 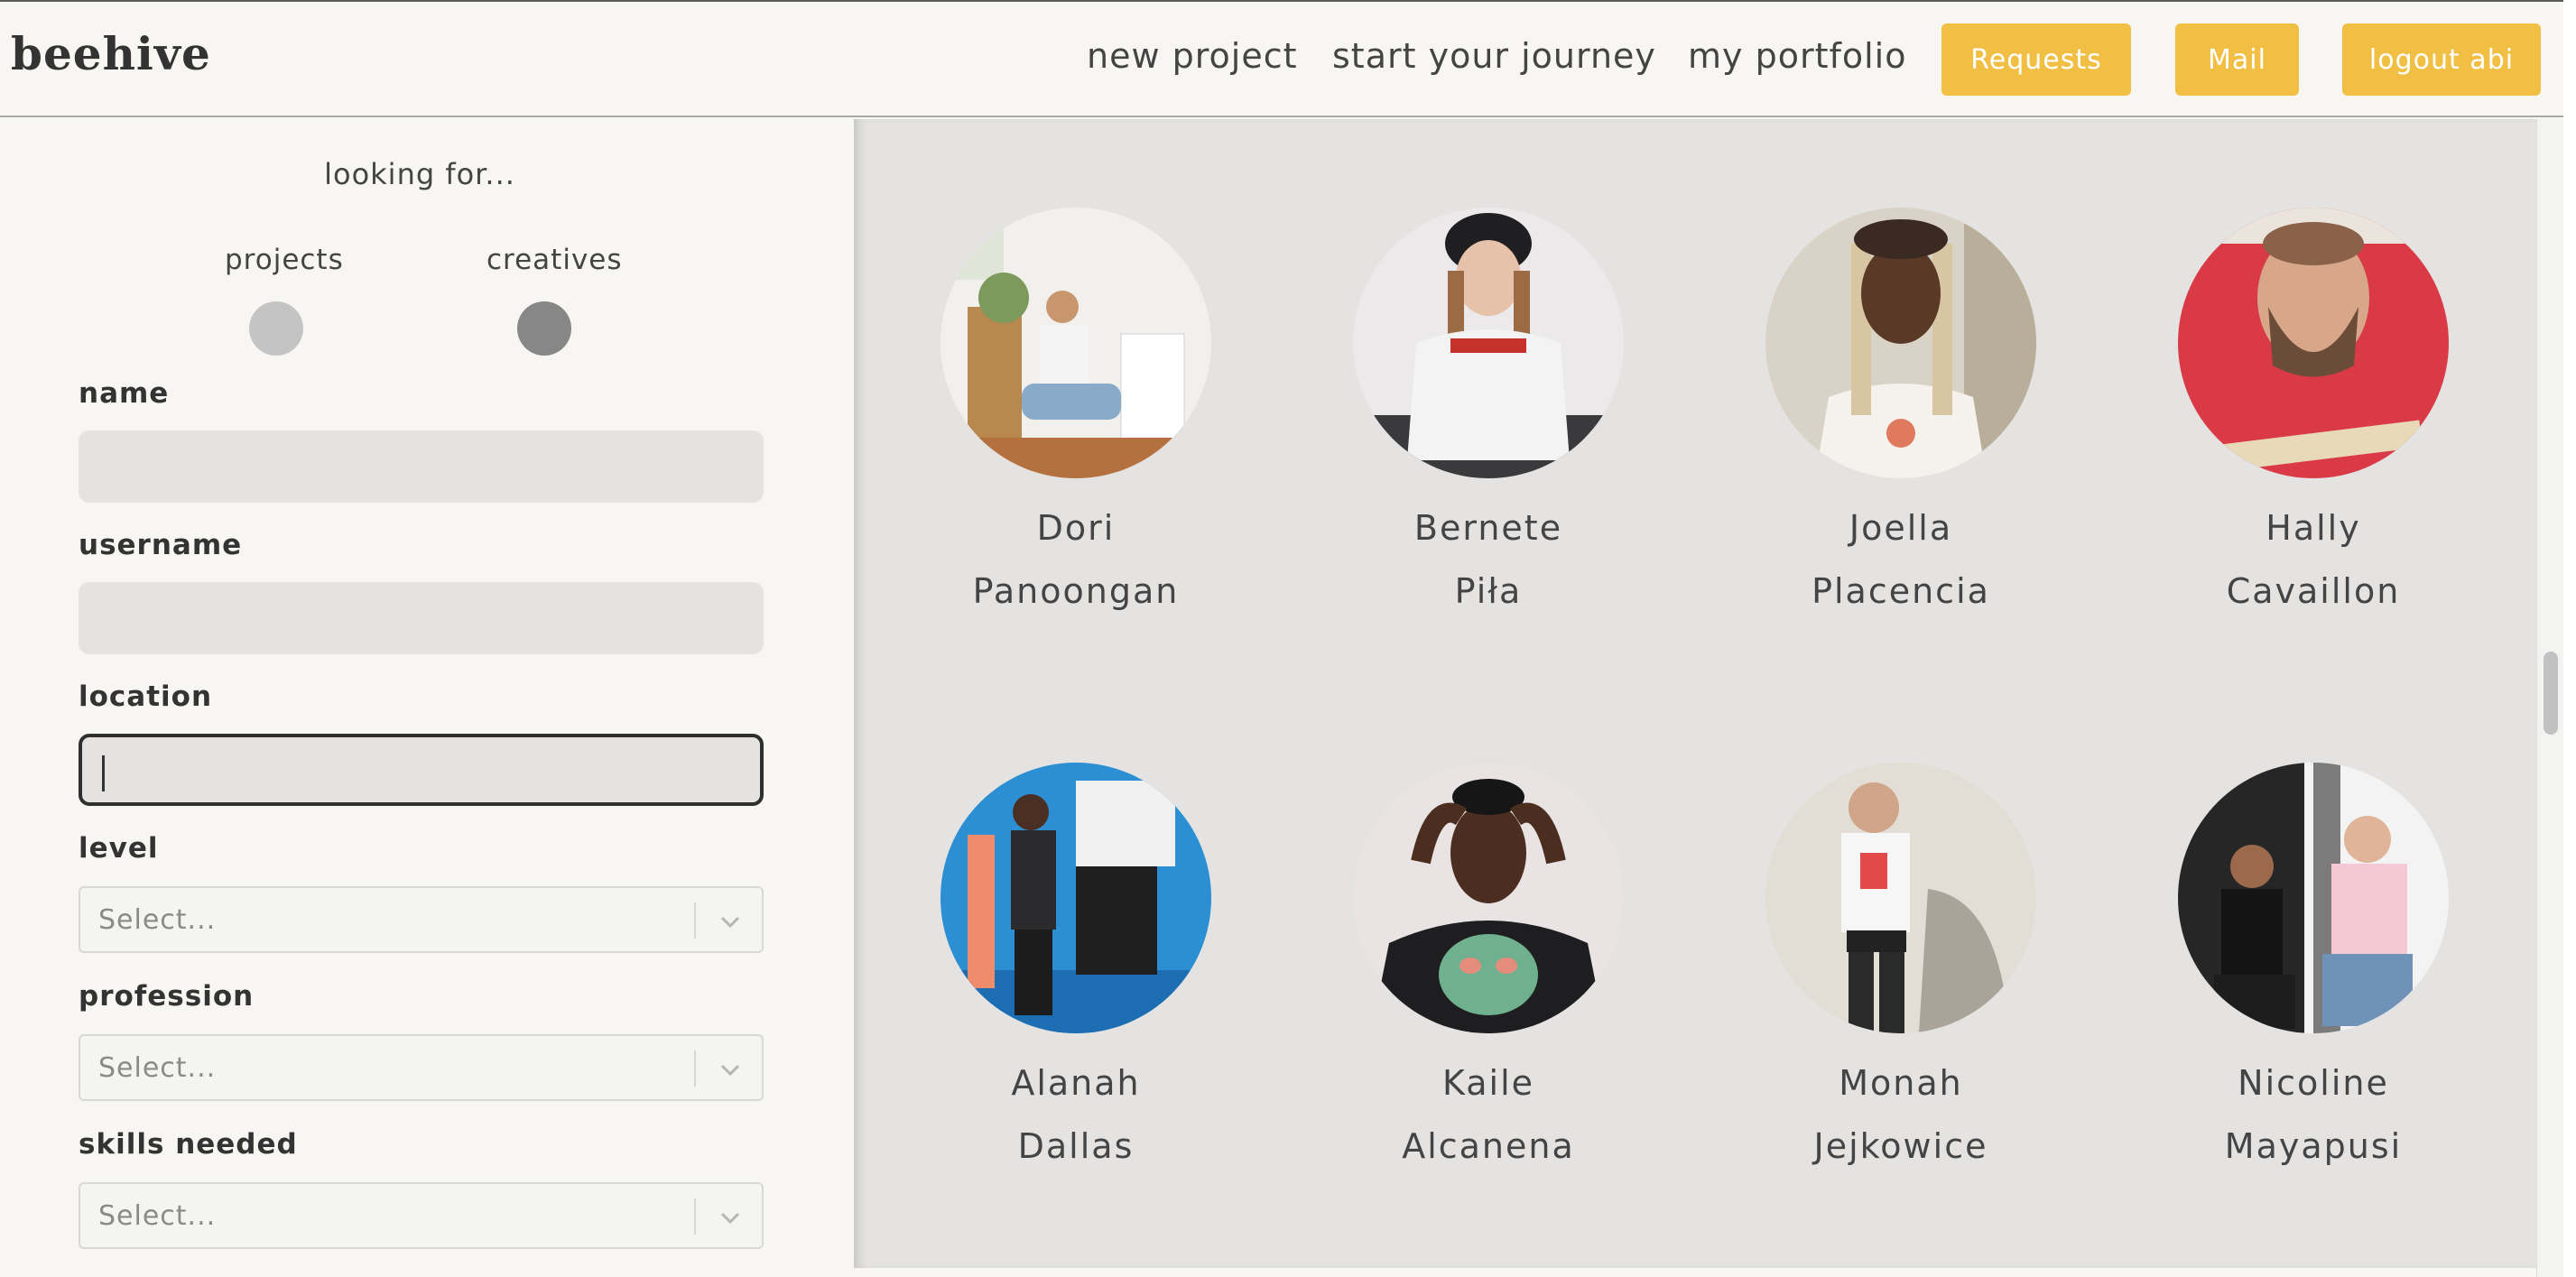 I want to click on username-input, so click(x=421, y=618).